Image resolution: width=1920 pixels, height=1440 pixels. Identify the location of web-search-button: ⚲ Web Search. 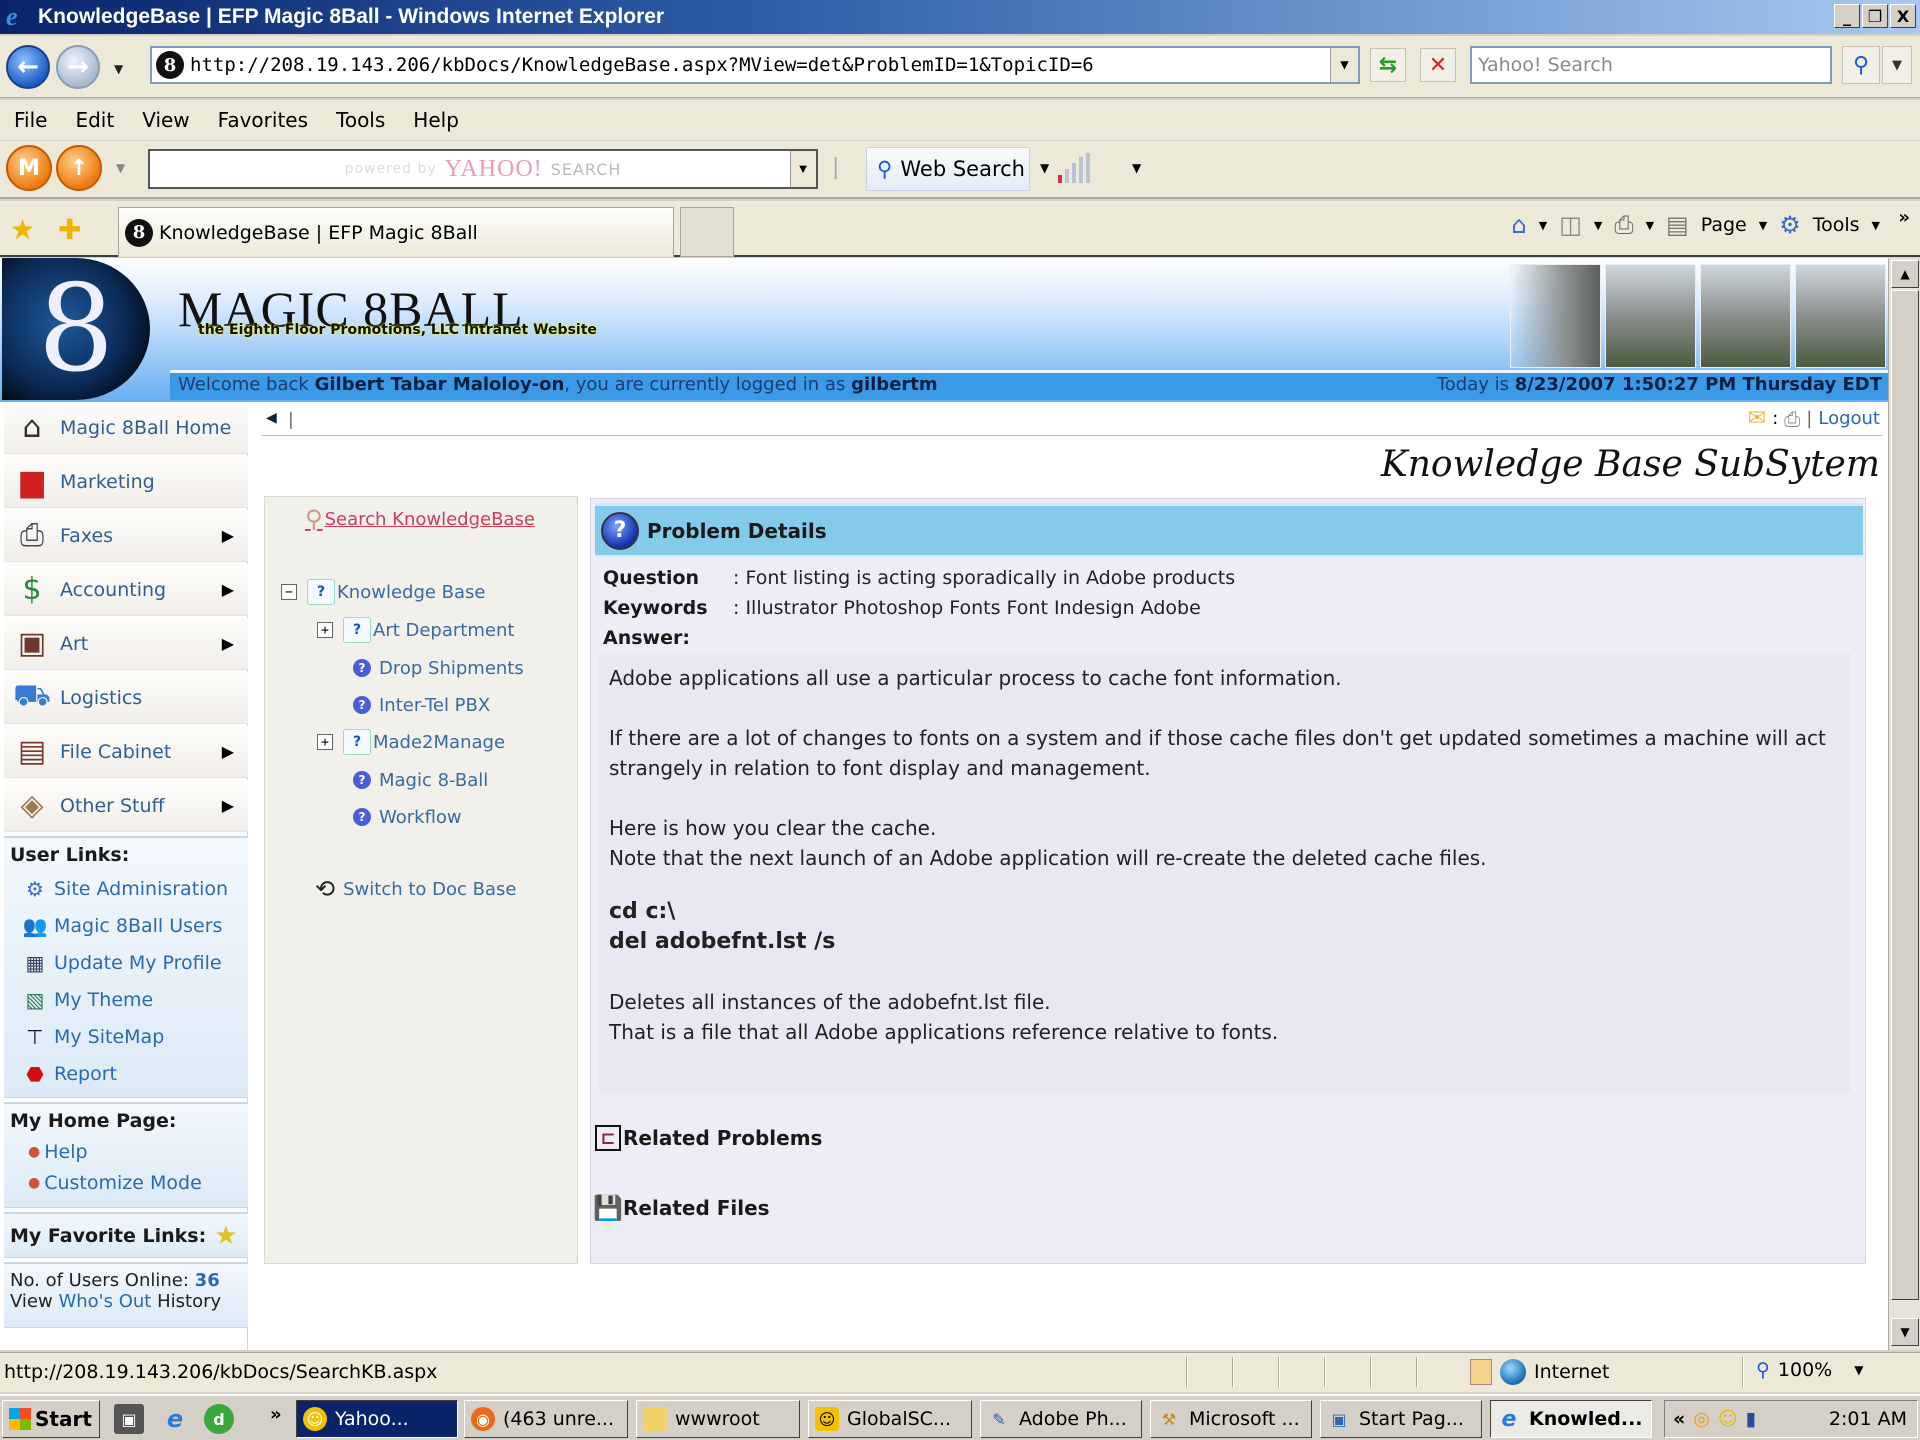
(948, 169).